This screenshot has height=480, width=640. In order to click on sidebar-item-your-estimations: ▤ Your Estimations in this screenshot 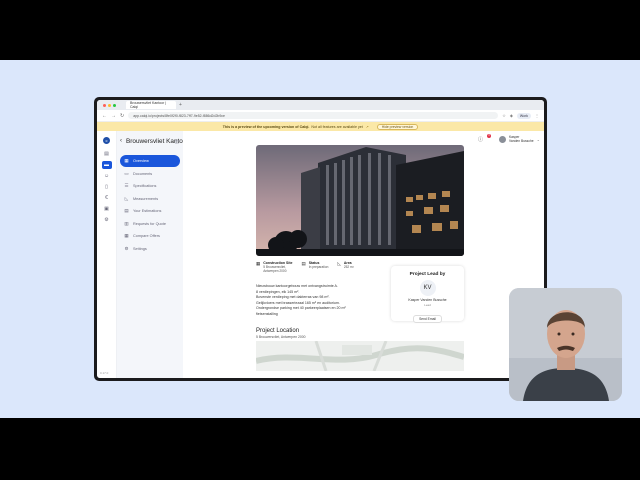, I will do `click(150, 211)`.